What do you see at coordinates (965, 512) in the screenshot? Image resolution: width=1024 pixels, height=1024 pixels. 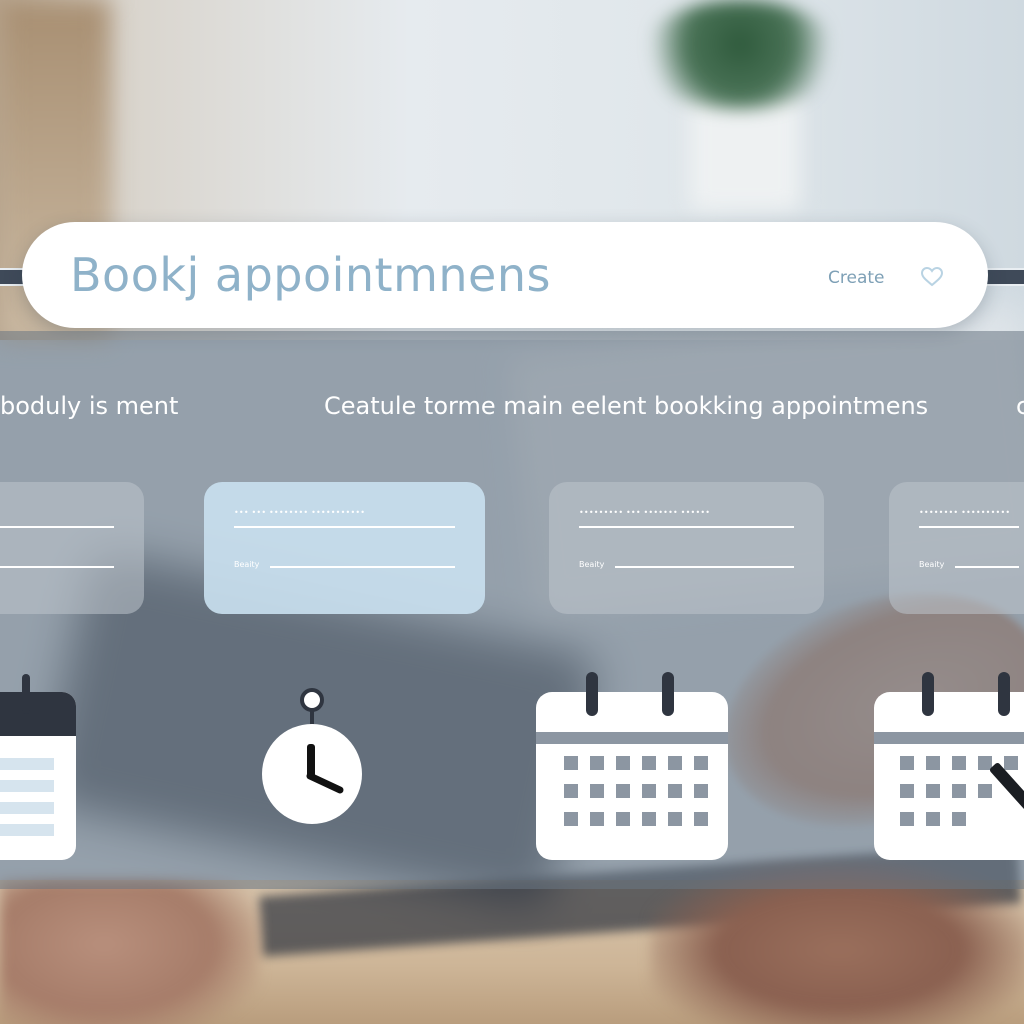 I see `card-title: •••••••• ••••••••••` at bounding box center [965, 512].